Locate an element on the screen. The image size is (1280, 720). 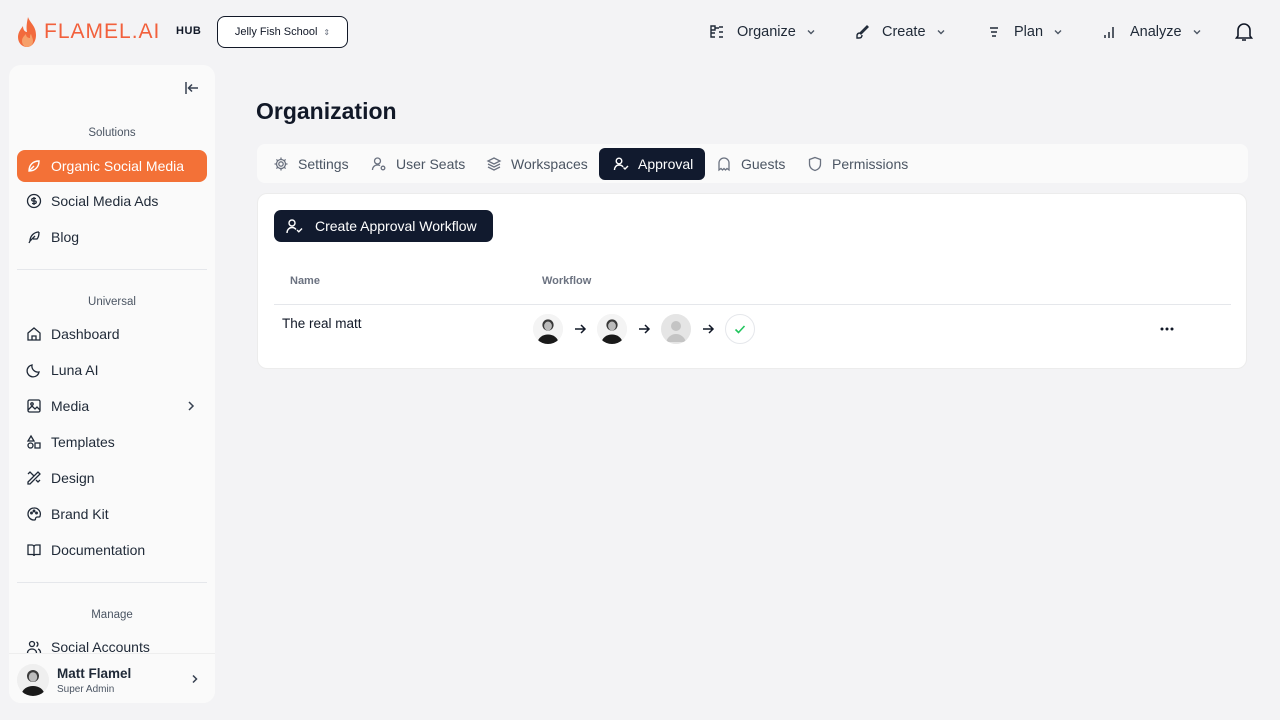
workspace-selector: Jelly Fish School ⇕ is located at coordinates (282, 32).